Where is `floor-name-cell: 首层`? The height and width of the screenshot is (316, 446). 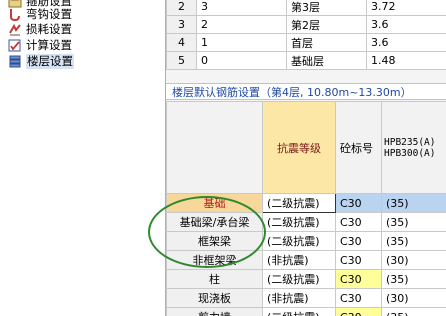
floor-name-cell: 首层 is located at coordinates (326, 42).